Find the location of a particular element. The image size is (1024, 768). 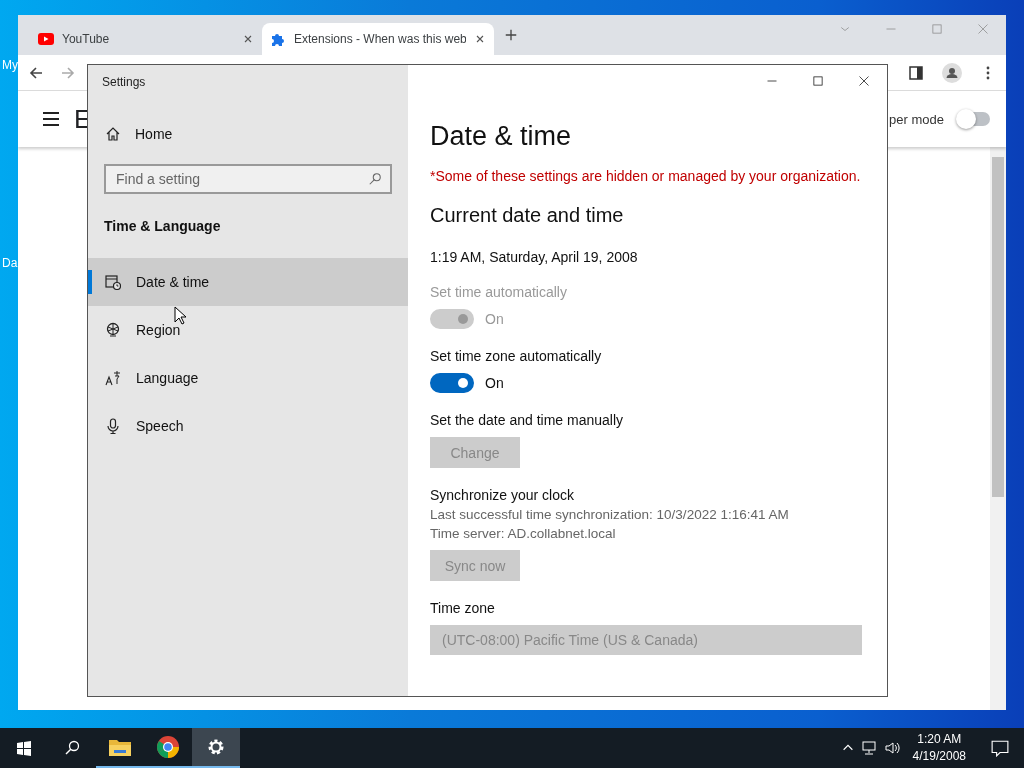

taskbar-app is located at coordinates (216, 748).